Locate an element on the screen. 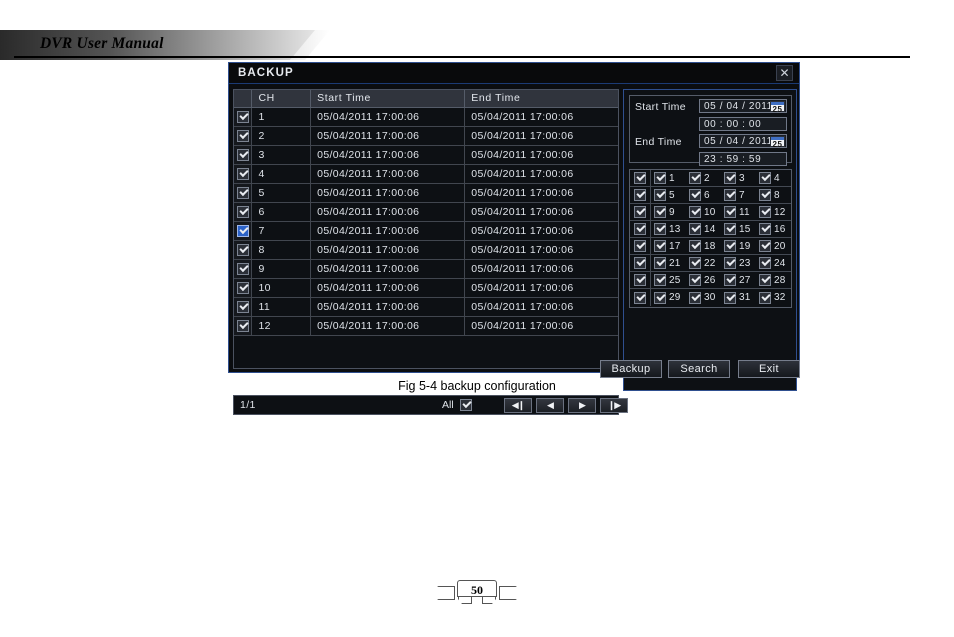  table-row: 1 05/04/2011 17:00:06 05/04/2011 17:00:06 is located at coordinates (426, 117).